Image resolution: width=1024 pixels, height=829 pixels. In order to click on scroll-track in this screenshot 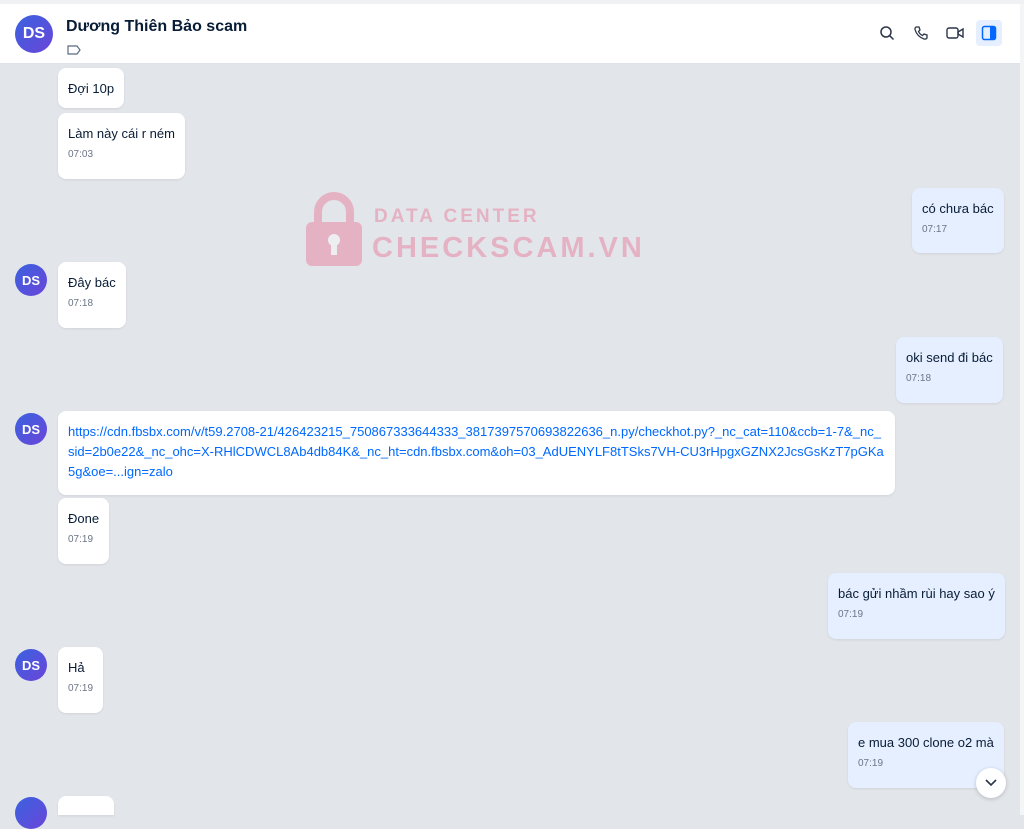, I will do `click(1022, 409)`.